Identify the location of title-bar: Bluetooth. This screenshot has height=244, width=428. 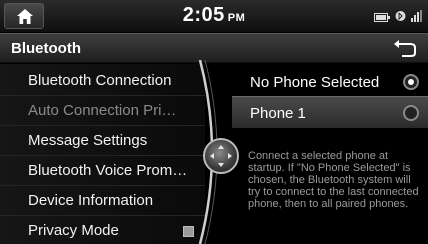
(214, 48).